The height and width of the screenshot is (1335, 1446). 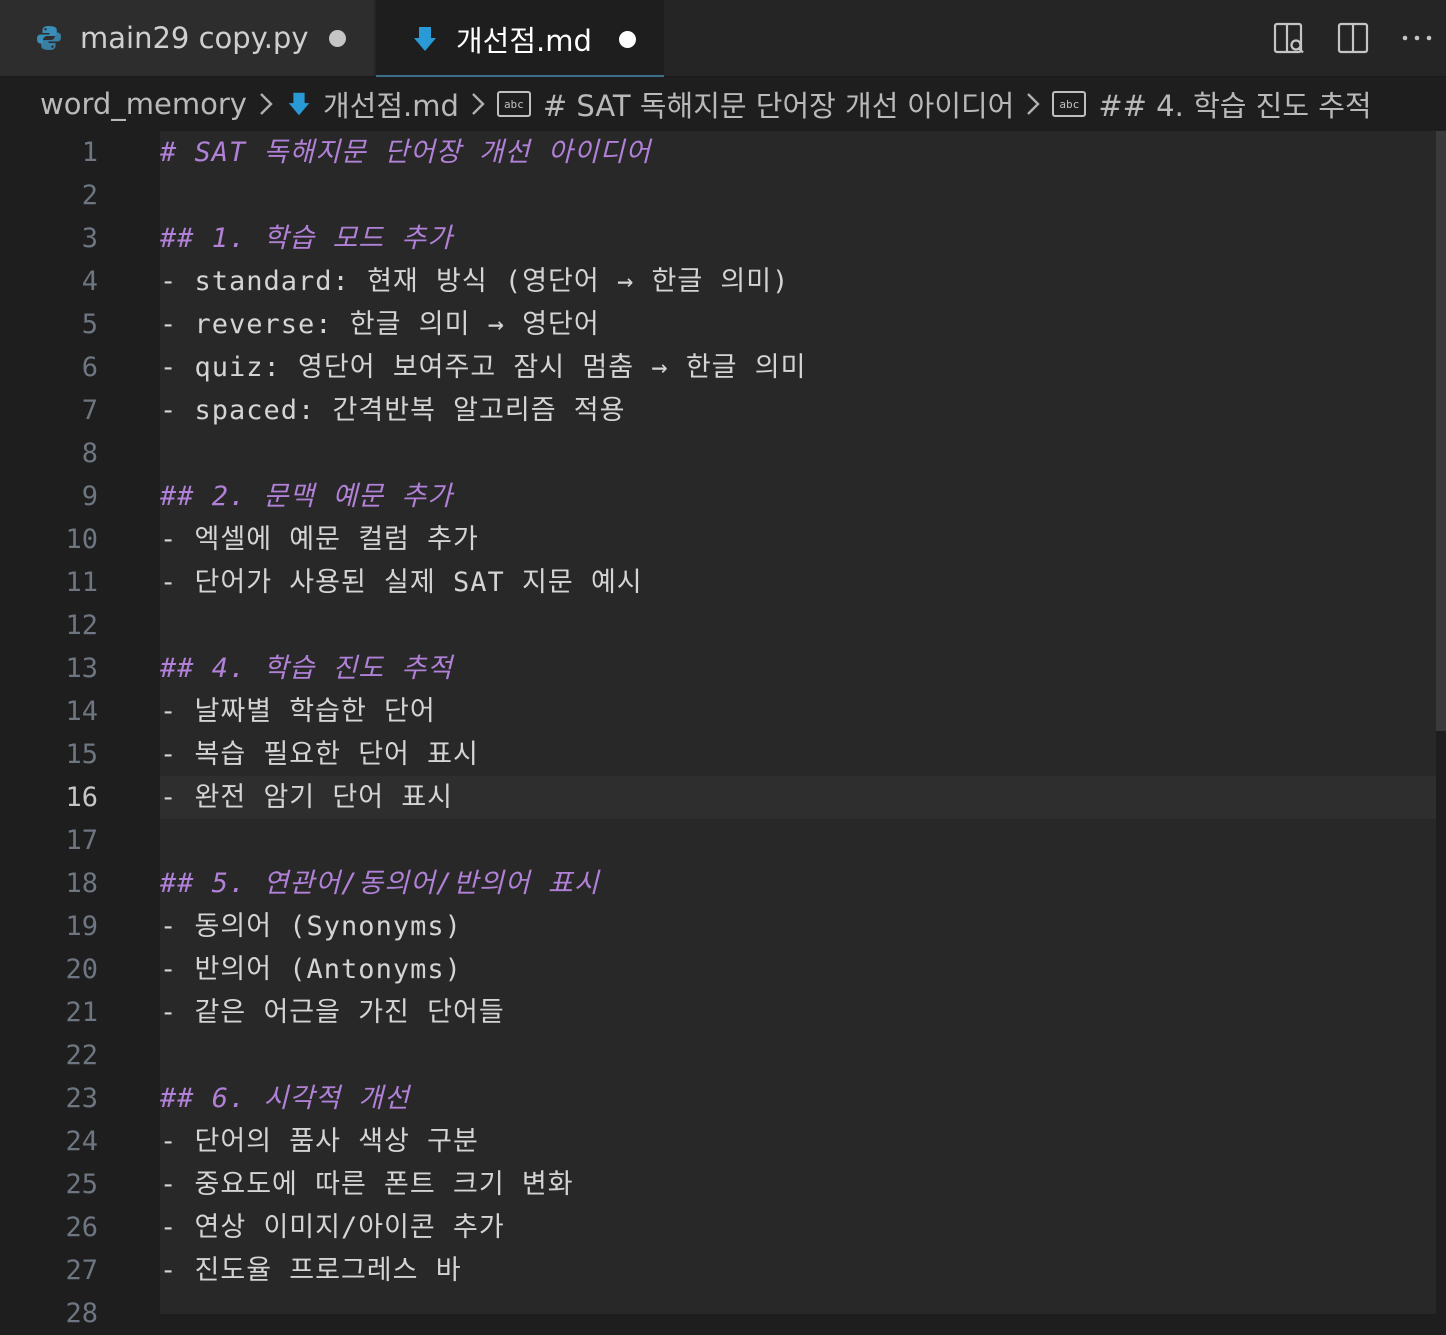 What do you see at coordinates (285, 1098) in the screenshot?
I see `markdown-heading-line: ## 6. 시각적 개선` at bounding box center [285, 1098].